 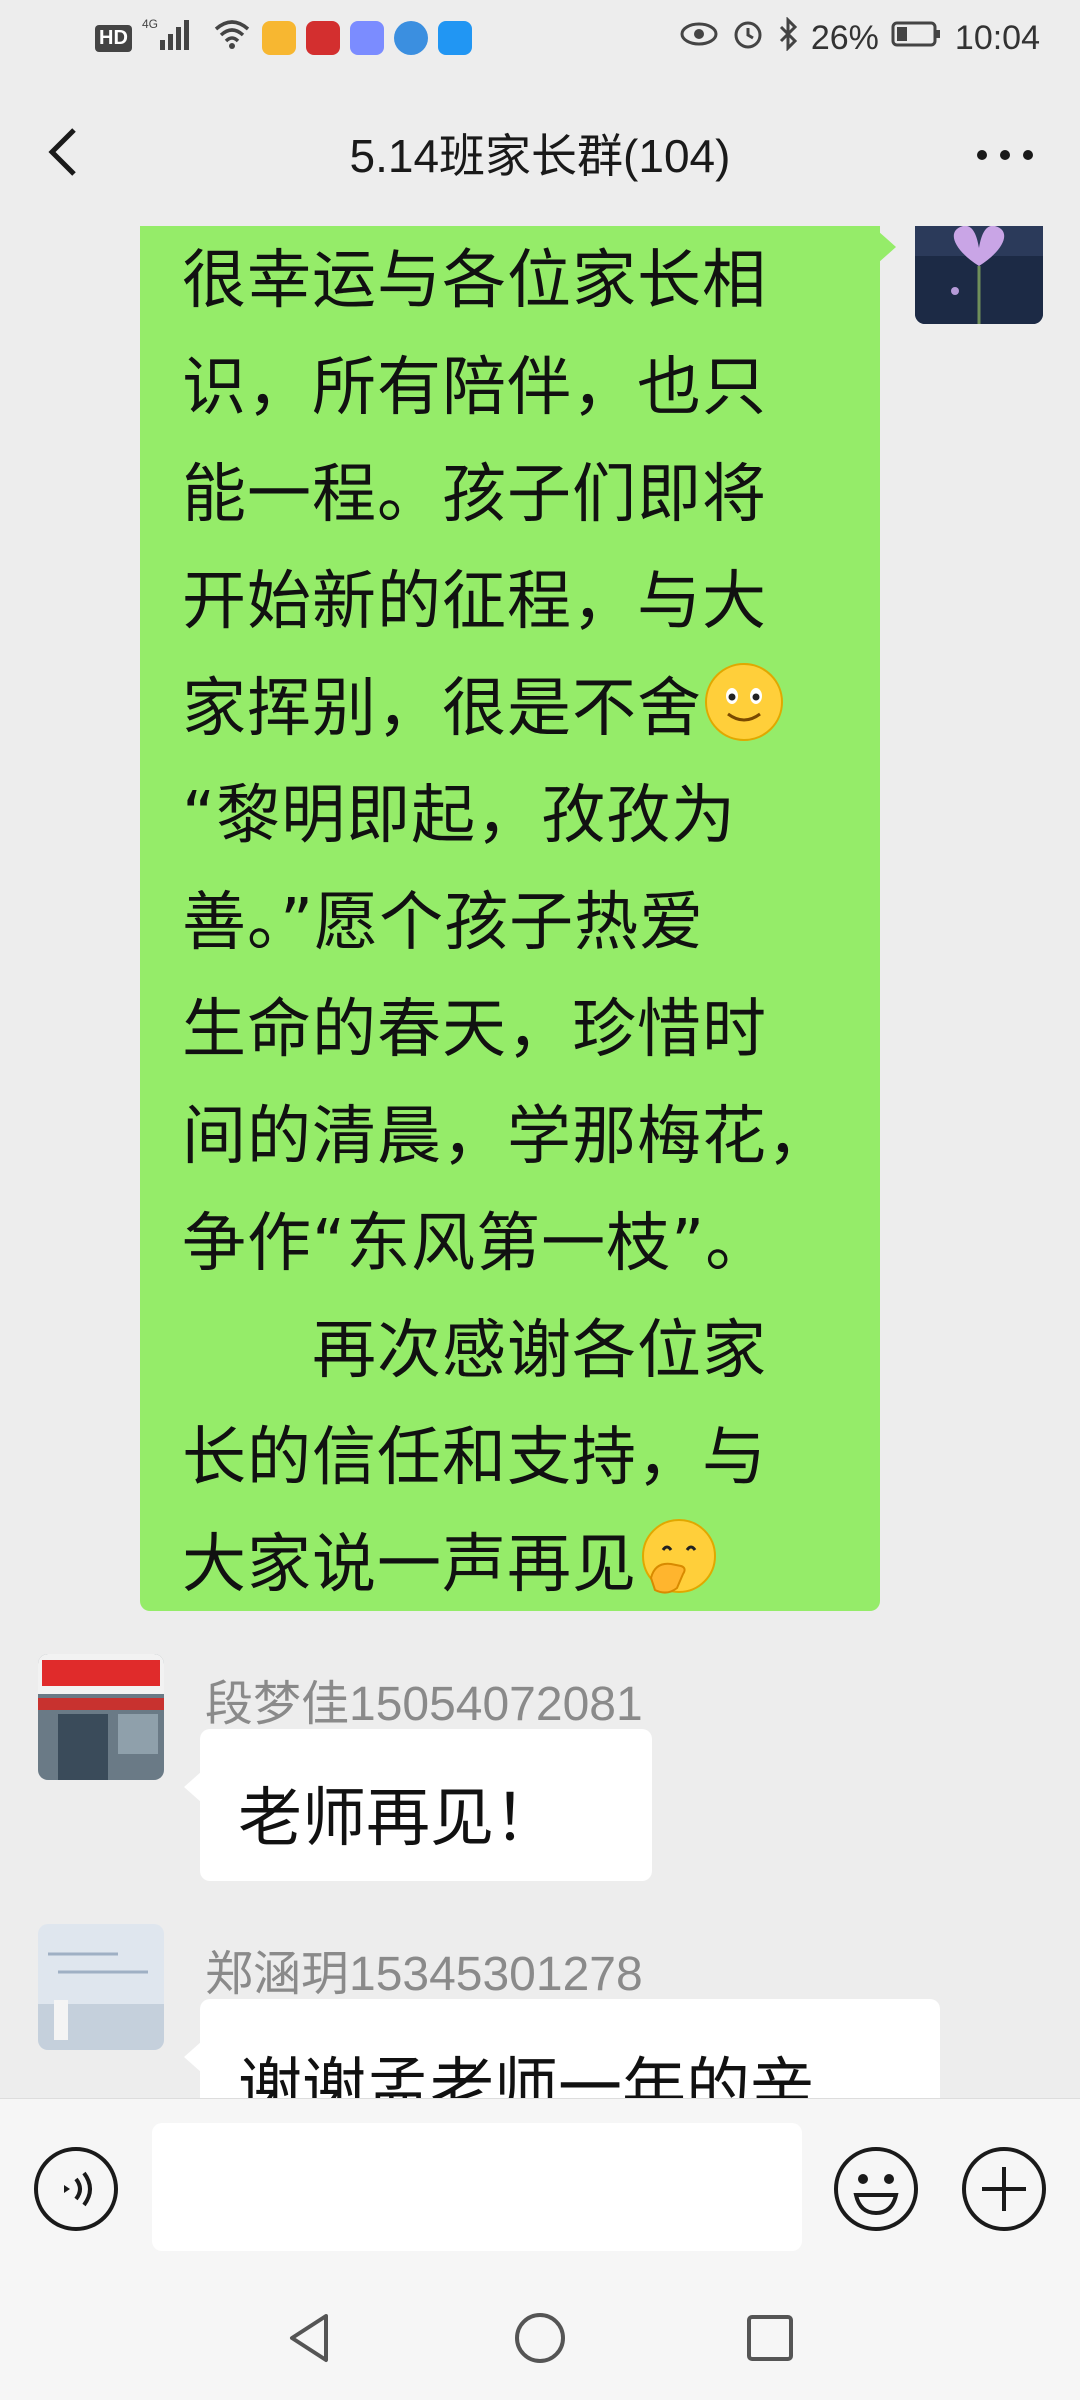 I want to click on voice-button, so click(x=76, y=2189).